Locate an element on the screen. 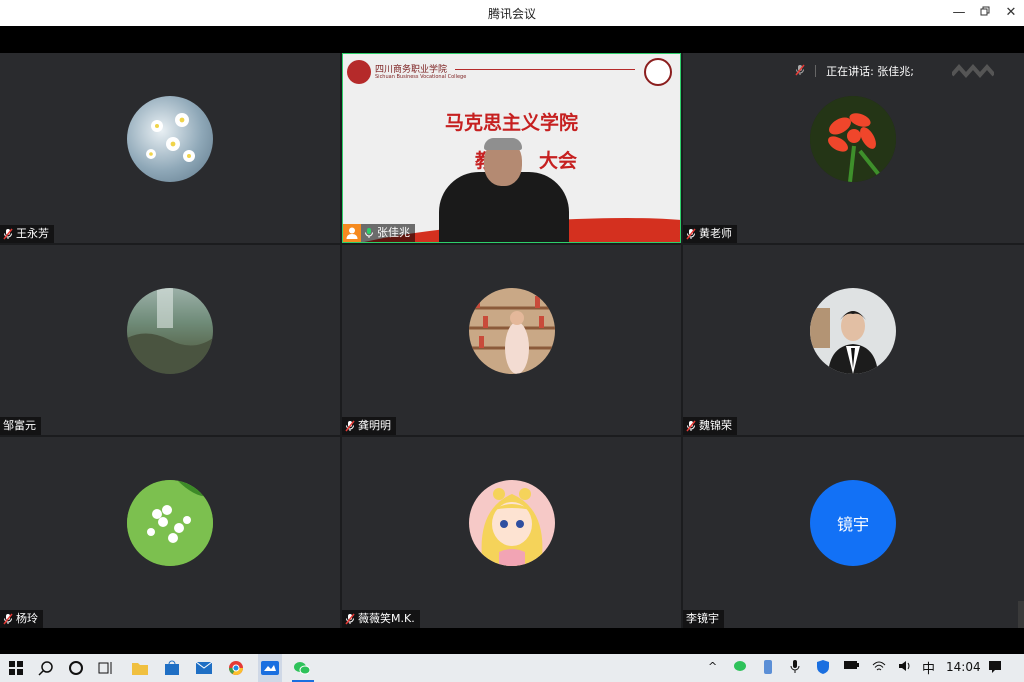 The width and height of the screenshot is (1024, 682). search-icon is located at coordinates (46, 668).